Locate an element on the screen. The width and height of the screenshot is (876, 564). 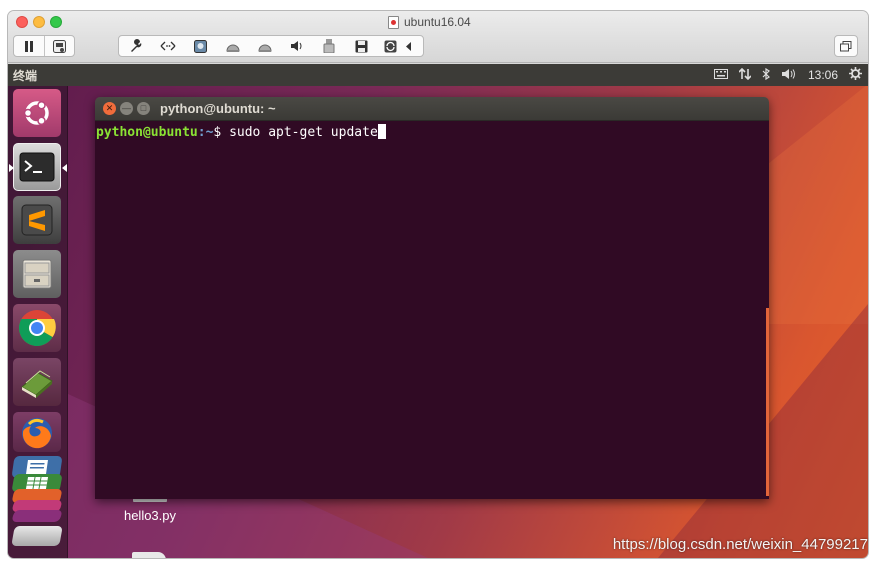
unity-launcher is located at coordinates (38, 322).